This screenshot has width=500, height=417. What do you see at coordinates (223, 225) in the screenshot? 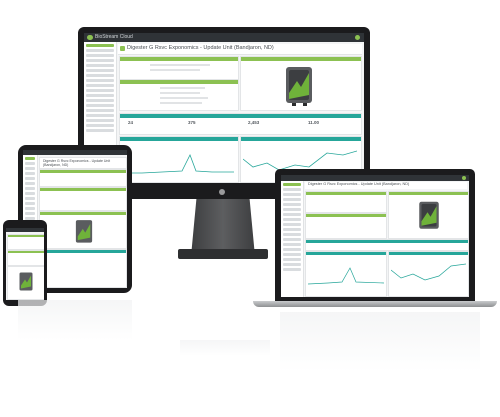
I see `monitor-stand` at bounding box center [223, 225].